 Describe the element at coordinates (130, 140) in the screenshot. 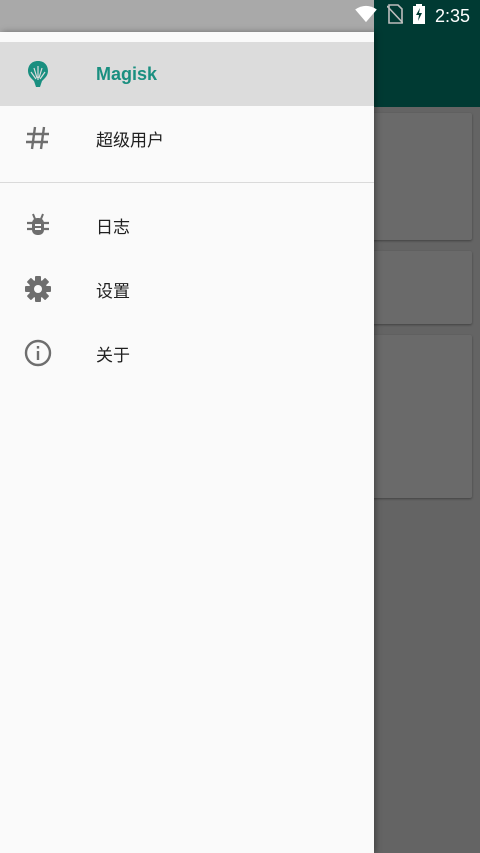

I see `nav-label-superuser: 超级用户` at that location.